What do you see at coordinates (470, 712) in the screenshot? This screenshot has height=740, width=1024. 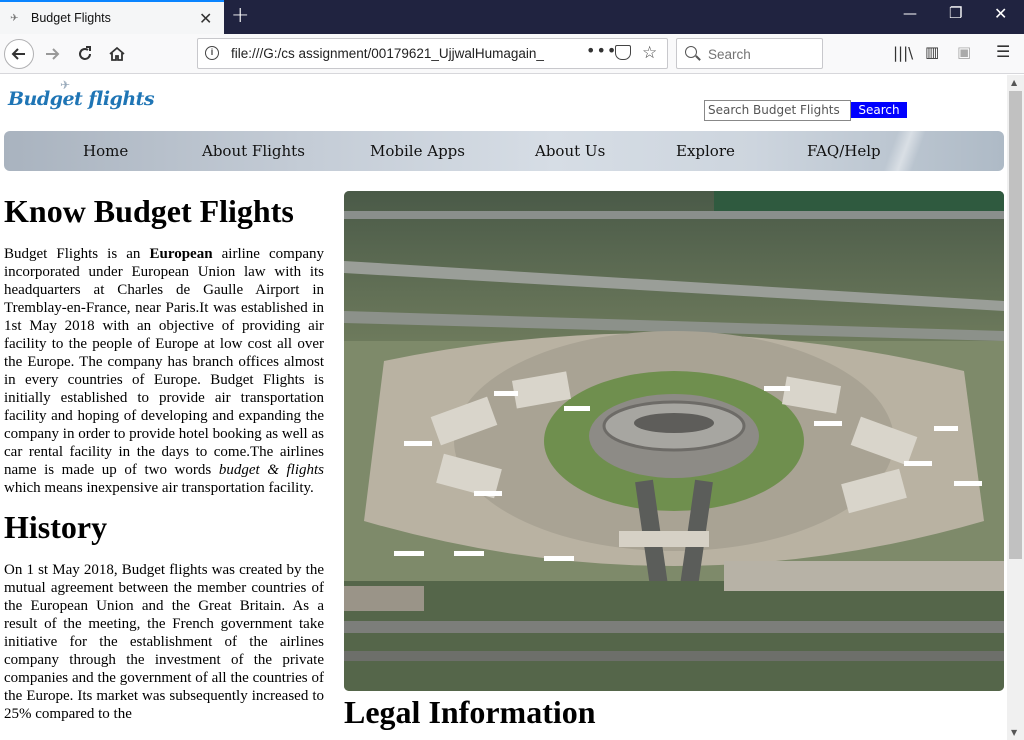 I see `heading-legal-information: Legal Information` at bounding box center [470, 712].